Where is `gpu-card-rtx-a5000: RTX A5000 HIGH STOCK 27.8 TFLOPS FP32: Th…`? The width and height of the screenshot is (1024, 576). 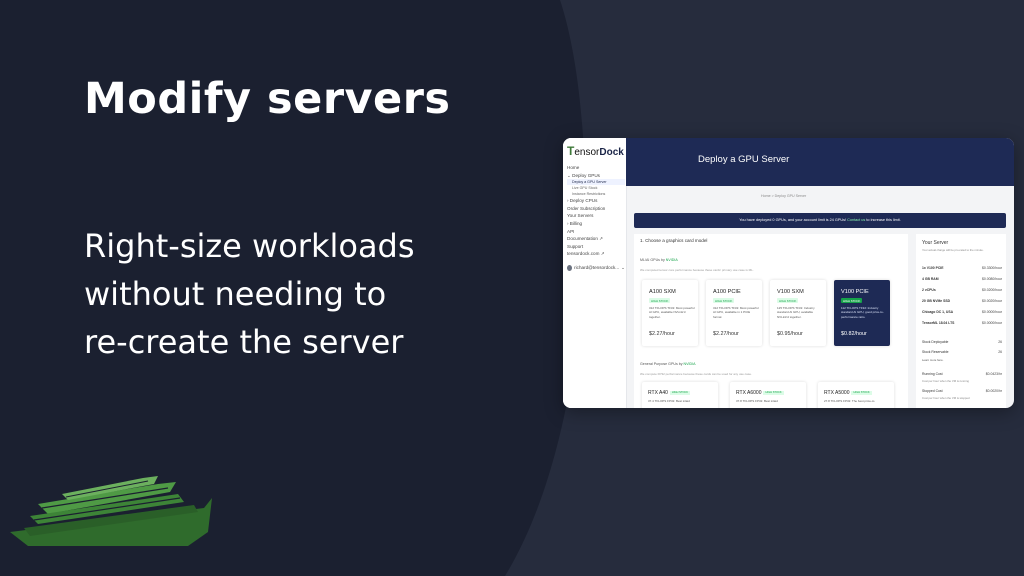
gpu-card-rtx-a5000: RTX A5000 HIGH STOCK 27.8 TFLOPS FP32: Th… is located at coordinates (856, 395).